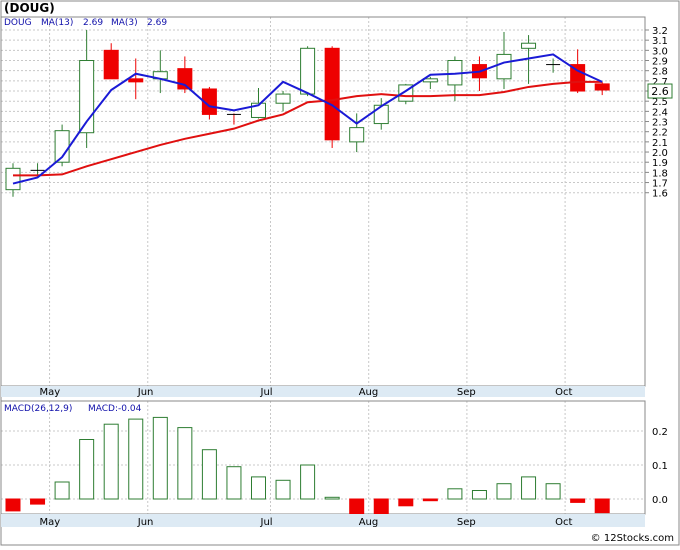 This screenshot has width=680, height=550. Describe the element at coordinates (660, 72) in the screenshot. I see `price-y-tick-label: 2.8` at that location.